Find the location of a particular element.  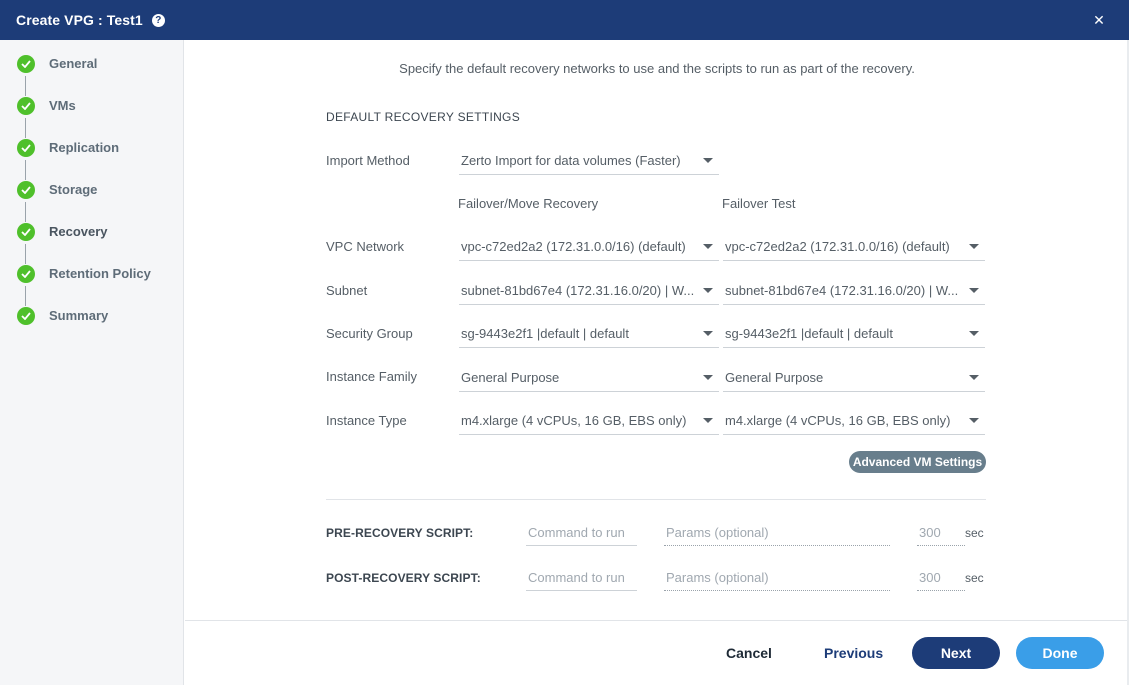

post-recovery-params-field is located at coordinates (777, 578).